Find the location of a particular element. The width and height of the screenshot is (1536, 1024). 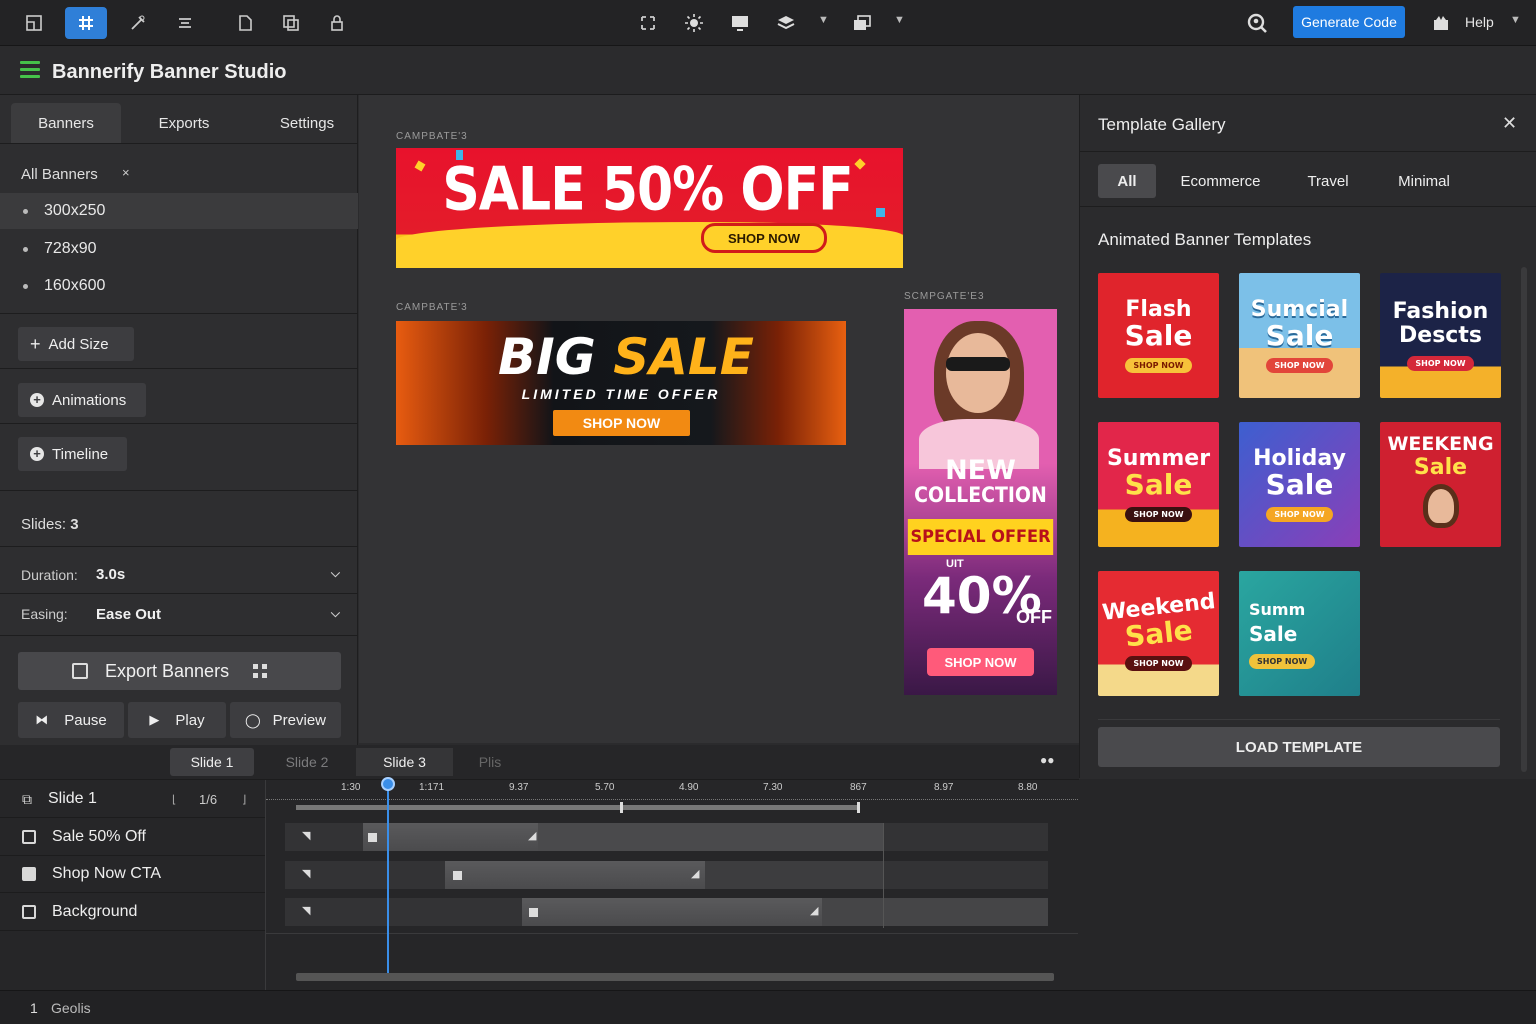

scrollbar is located at coordinates (1524, 519).